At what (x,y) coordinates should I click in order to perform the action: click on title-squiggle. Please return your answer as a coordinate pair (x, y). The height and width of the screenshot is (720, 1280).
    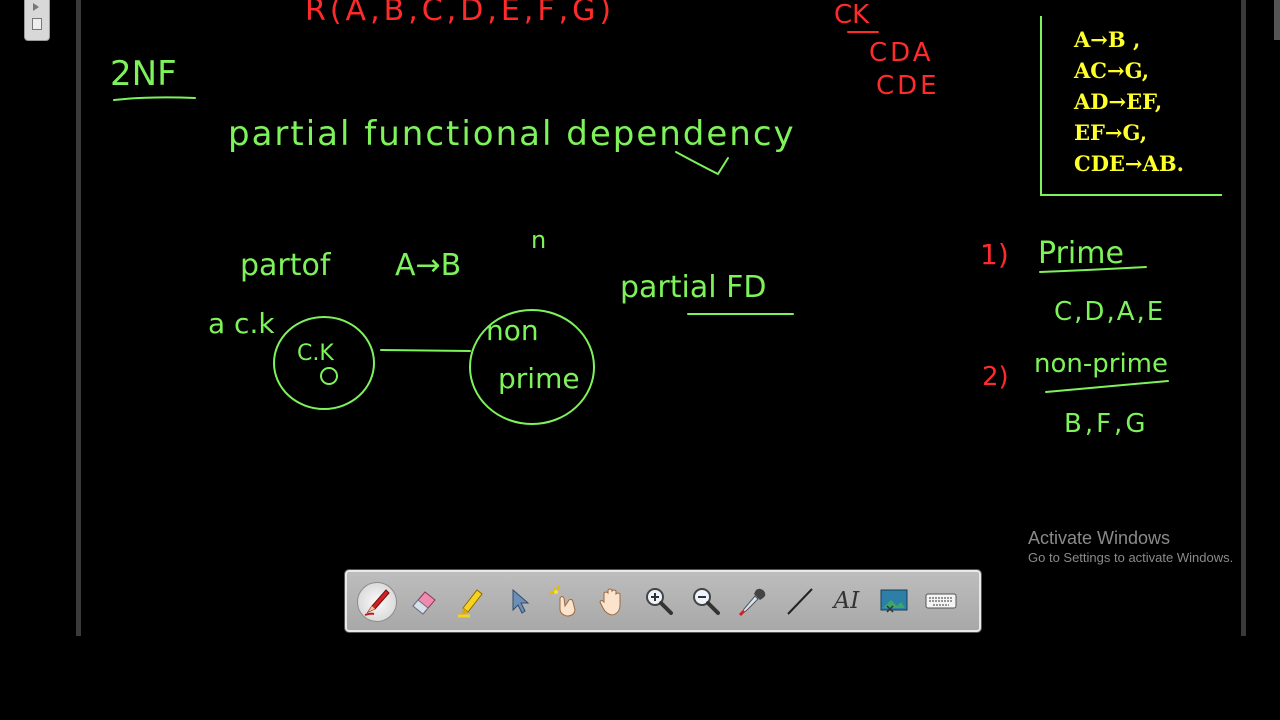
    Looking at the image, I should click on (702, 163).